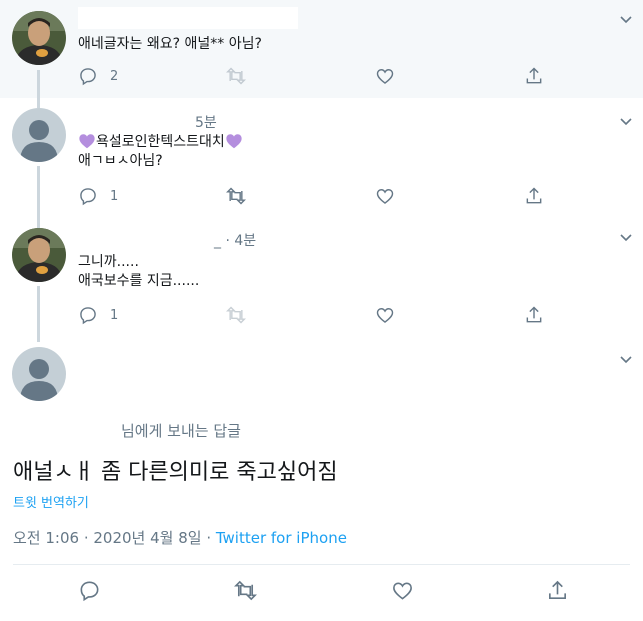  Describe the element at coordinates (98, 76) in the screenshot. I see `reply-button: 2` at that location.